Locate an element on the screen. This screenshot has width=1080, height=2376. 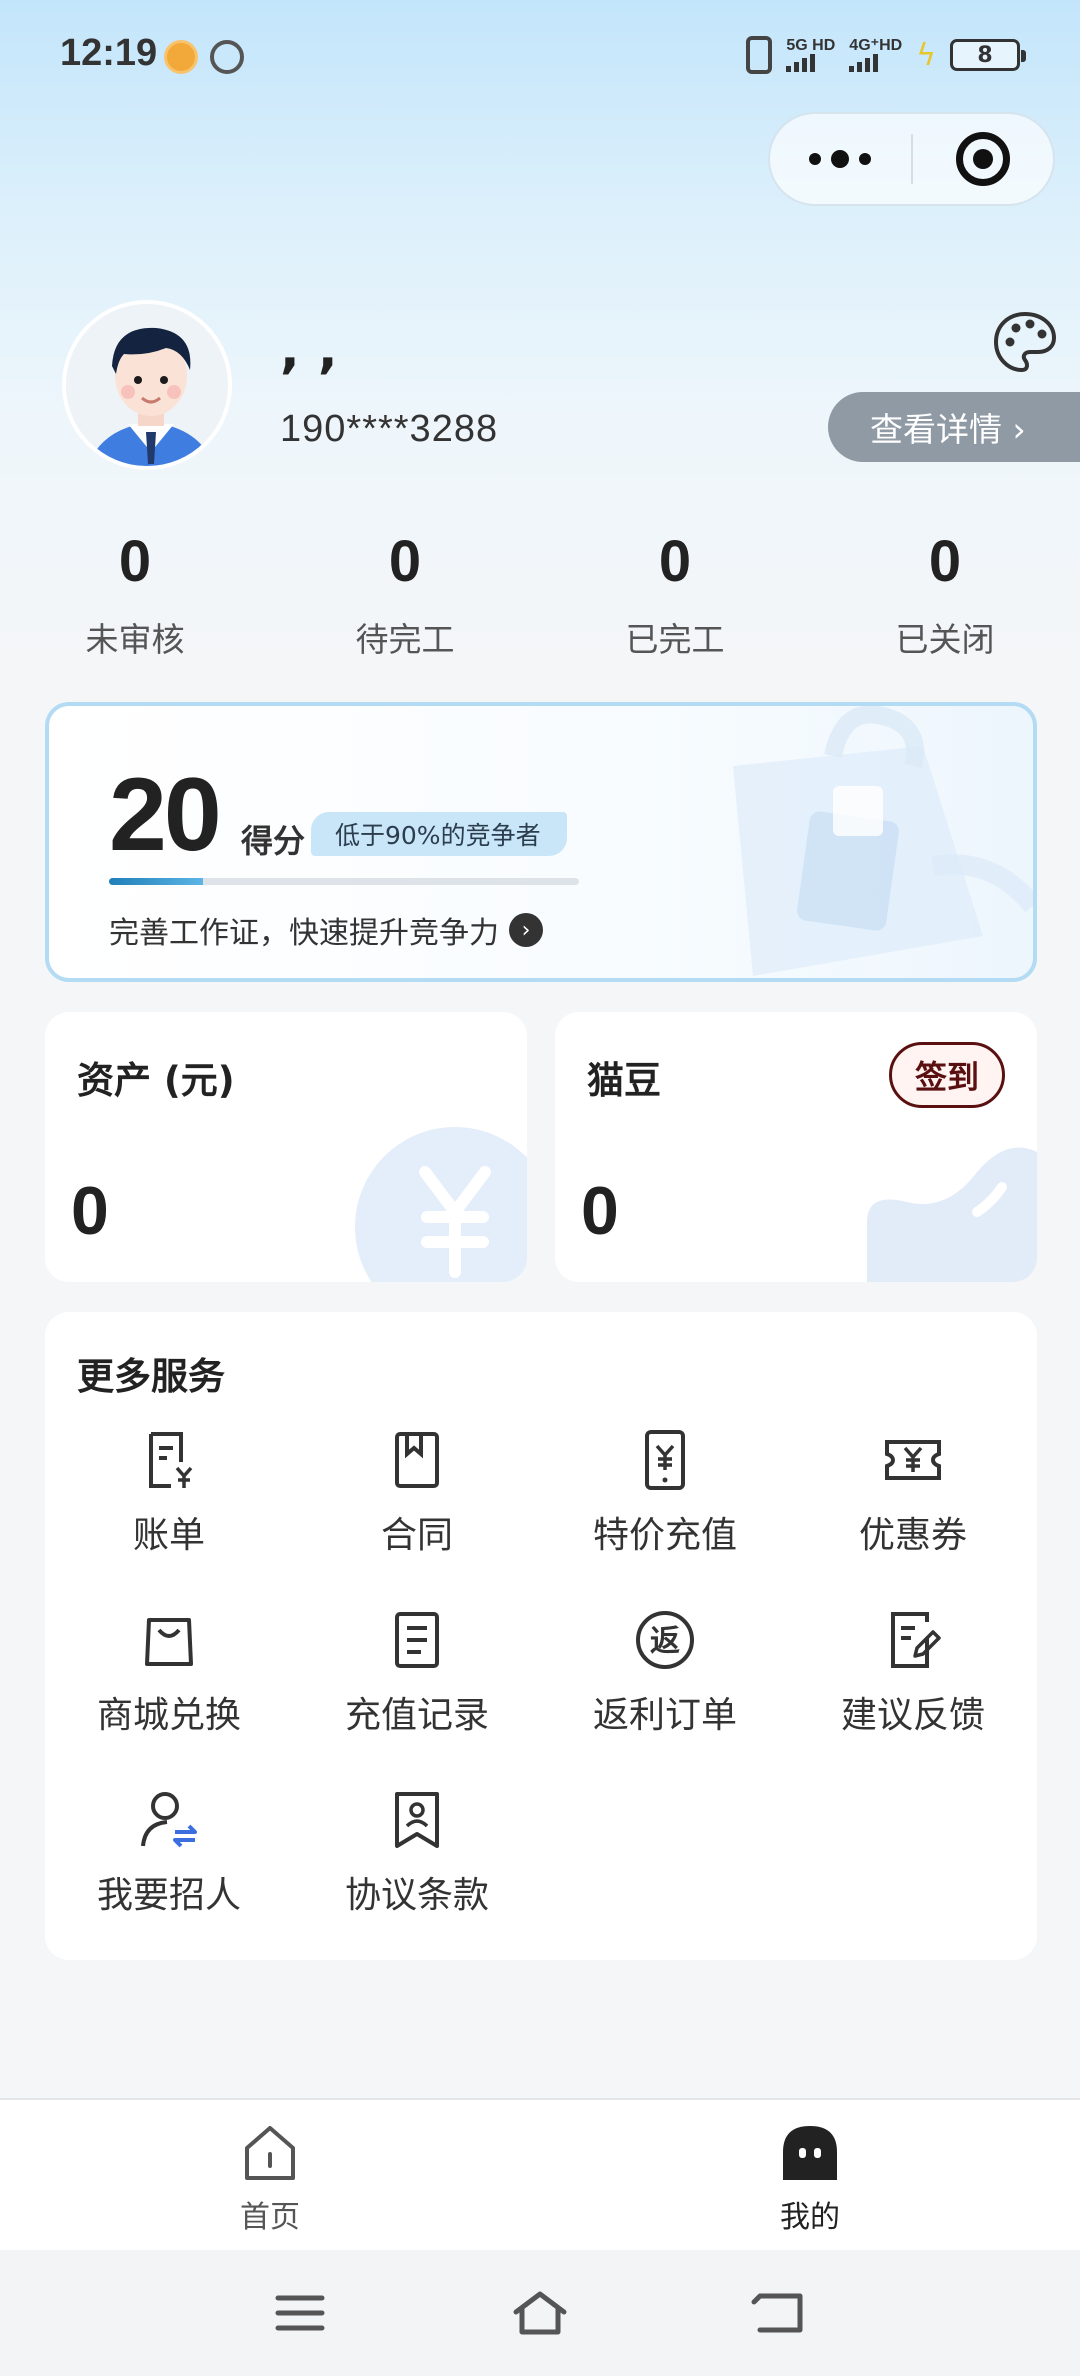
record-icon is located at coordinates (417, 1640).